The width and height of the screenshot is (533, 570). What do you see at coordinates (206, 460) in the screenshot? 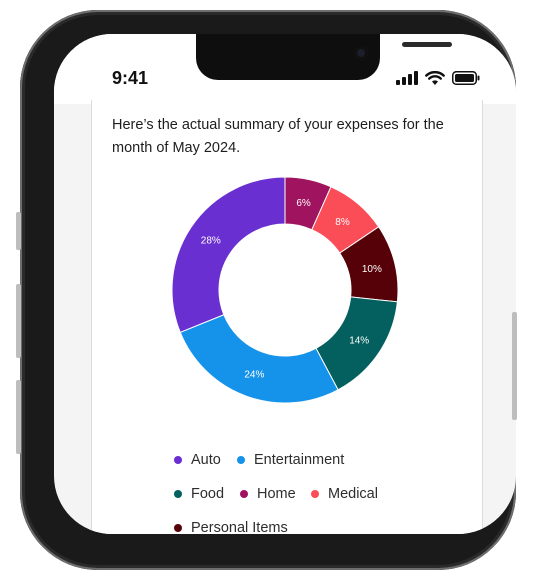
I see `legend-label-auto: Auto` at bounding box center [206, 460].